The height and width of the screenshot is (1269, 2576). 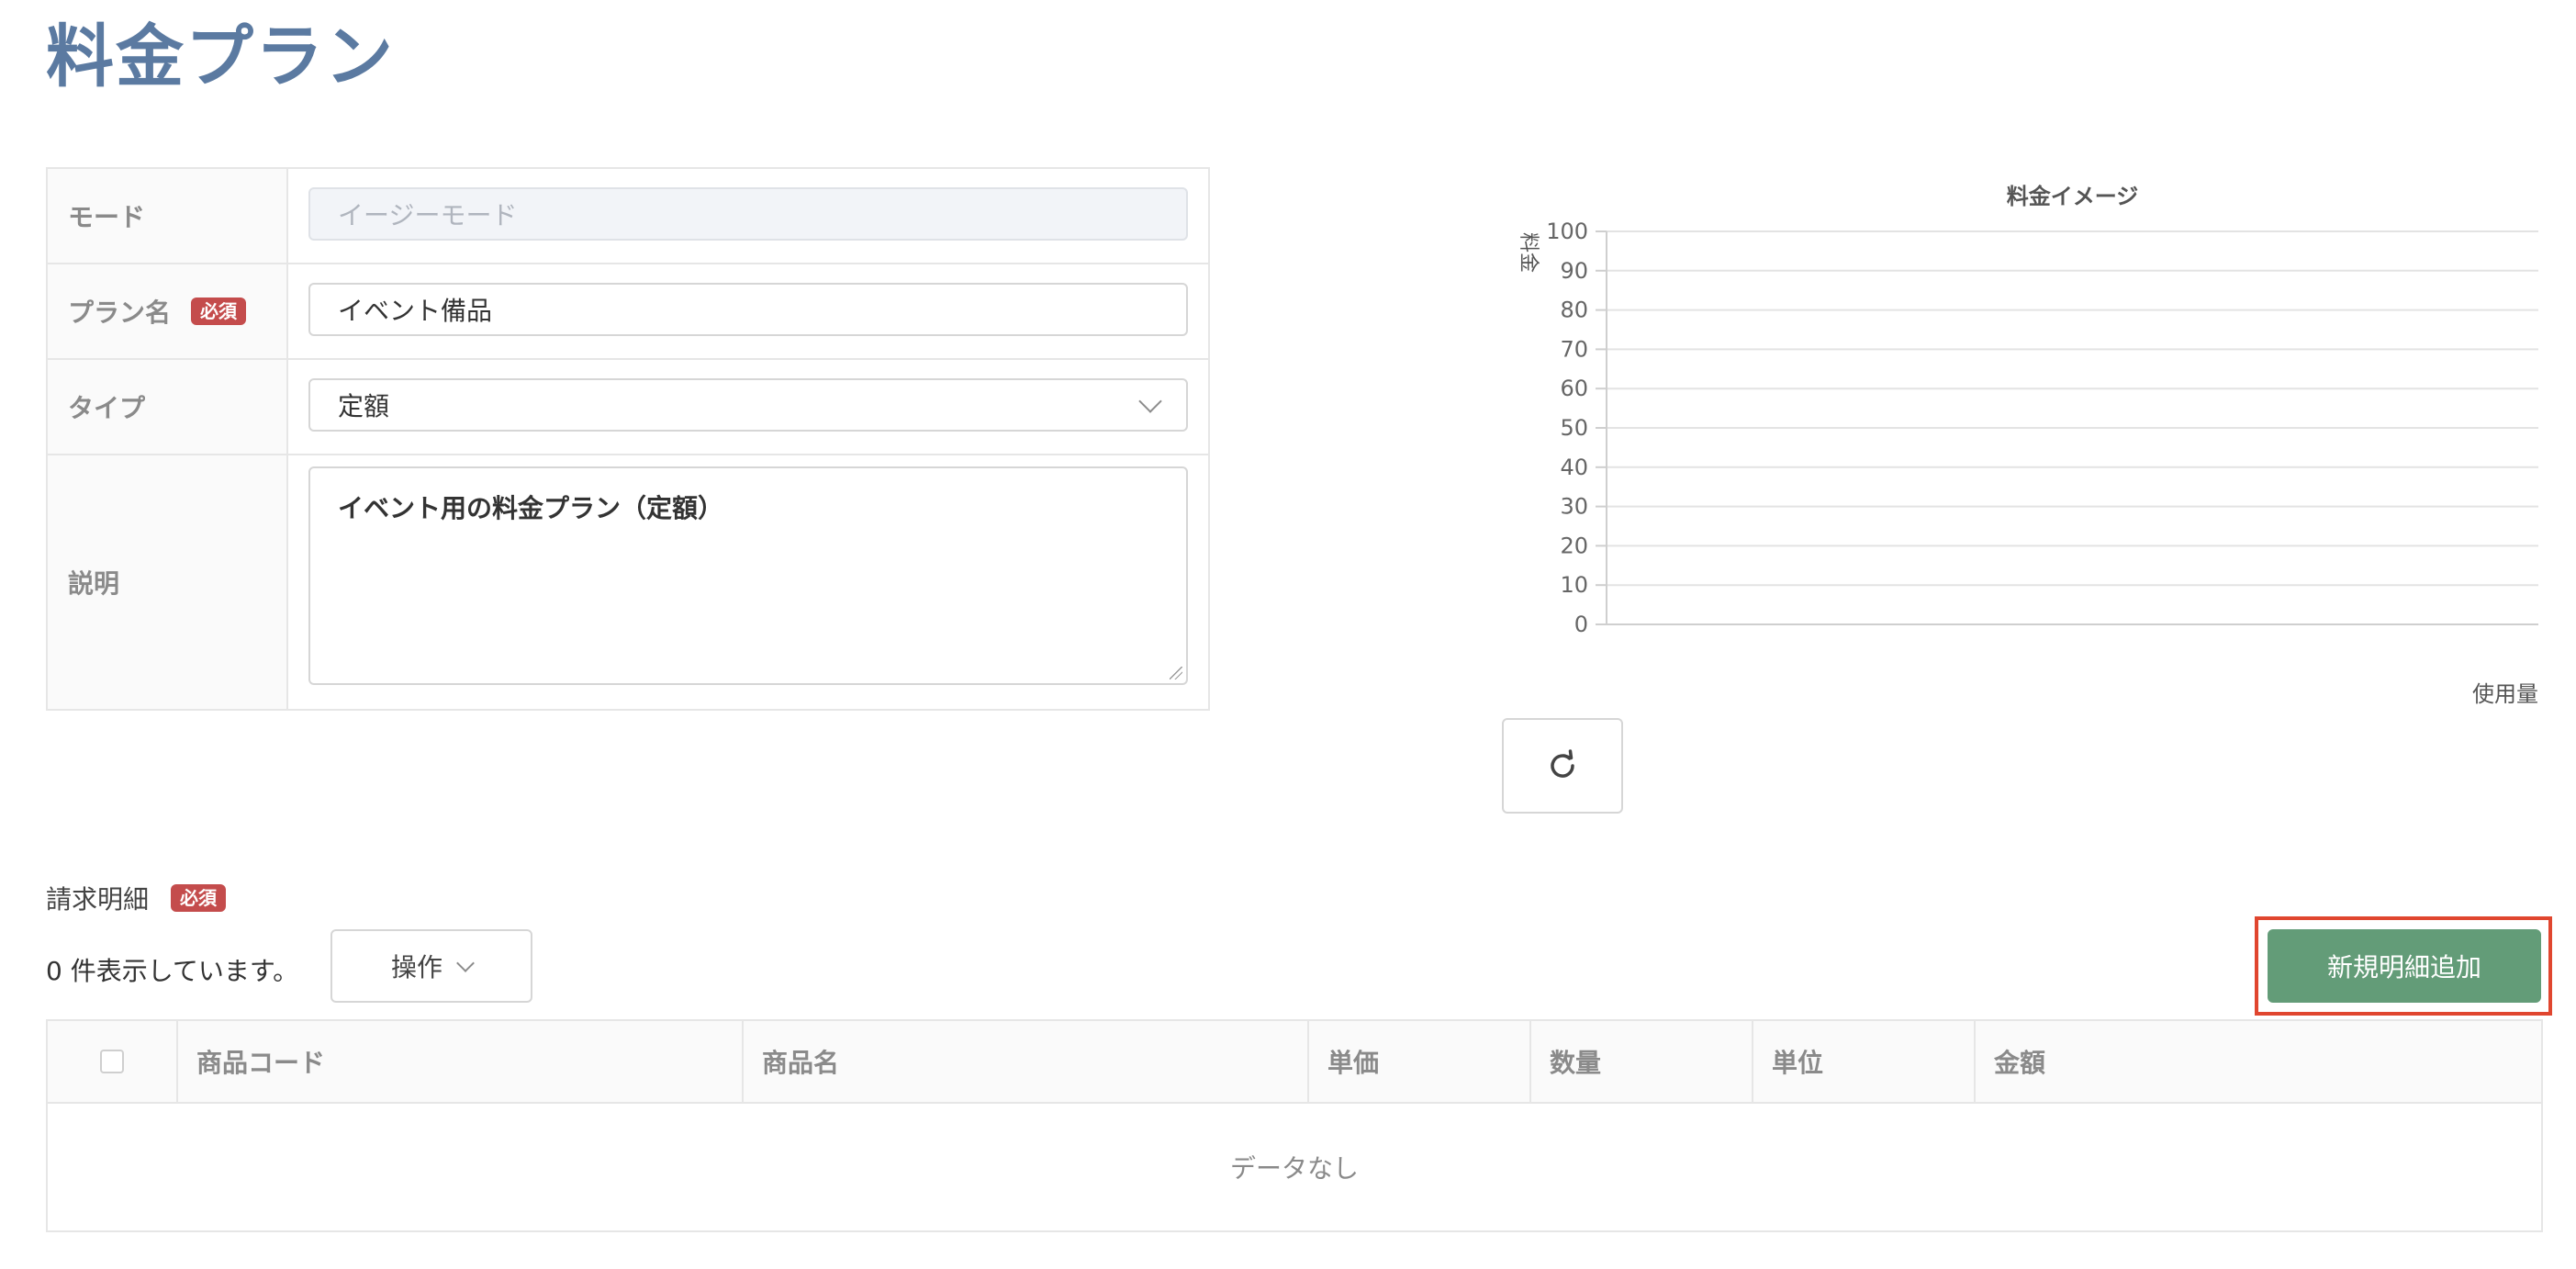 I want to click on plan-name-label-text: プラン名, so click(x=120, y=313).